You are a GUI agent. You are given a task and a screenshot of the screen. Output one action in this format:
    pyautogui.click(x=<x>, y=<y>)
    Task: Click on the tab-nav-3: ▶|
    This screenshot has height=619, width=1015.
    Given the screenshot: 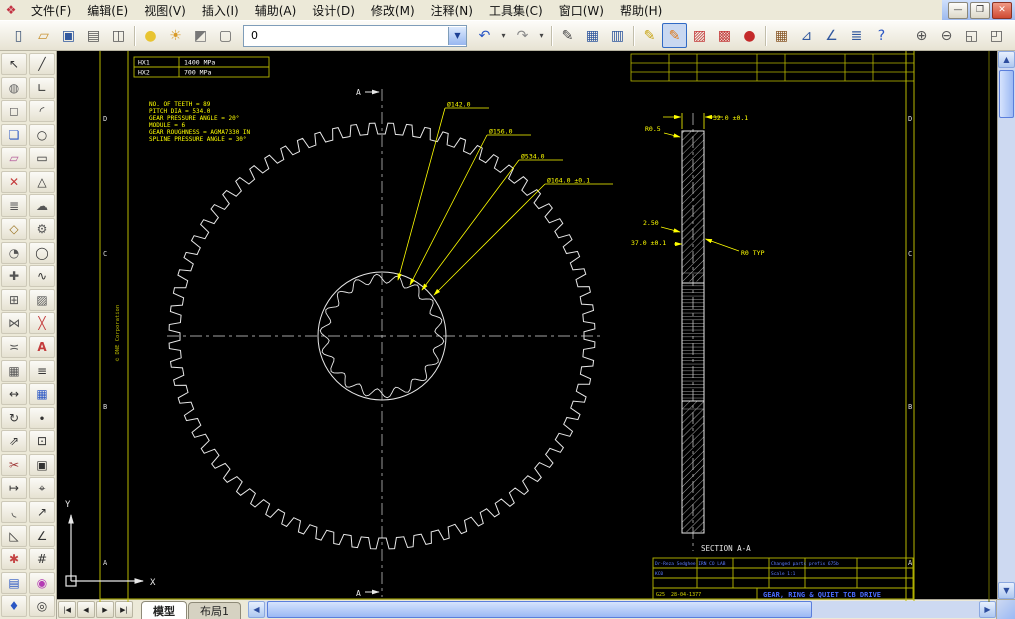 What is the action you would take?
    pyautogui.click(x=124, y=609)
    